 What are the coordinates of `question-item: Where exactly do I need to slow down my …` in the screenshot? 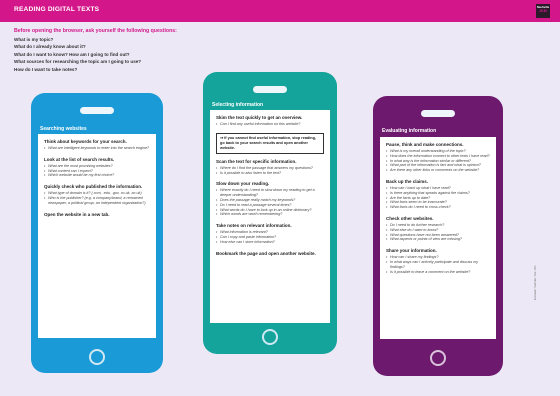 It's located at (270, 193).